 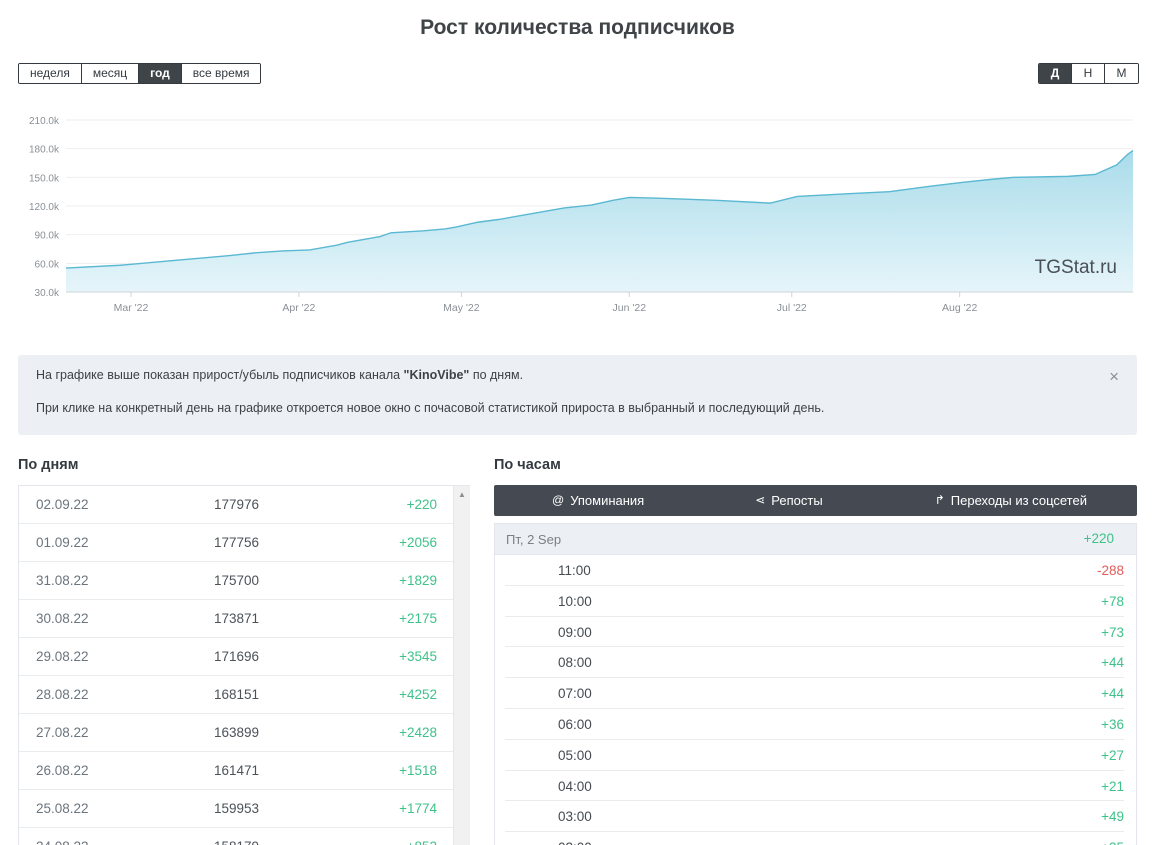 I want to click on row-total: 159953, so click(x=237, y=808).